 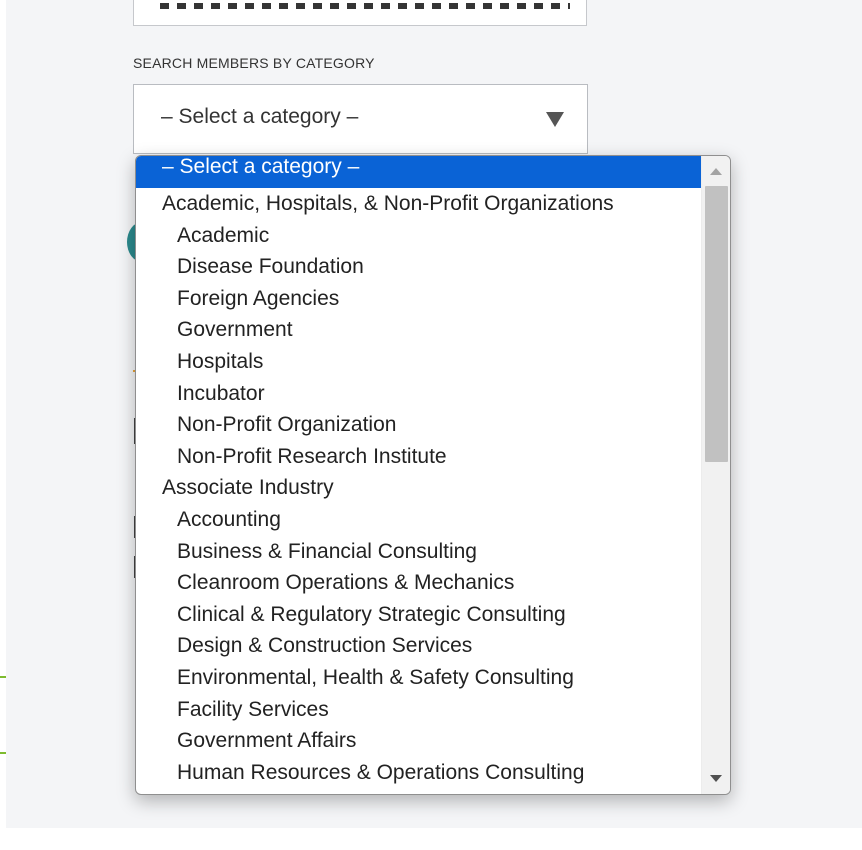 I want to click on category-option: Academic, so click(x=419, y=236).